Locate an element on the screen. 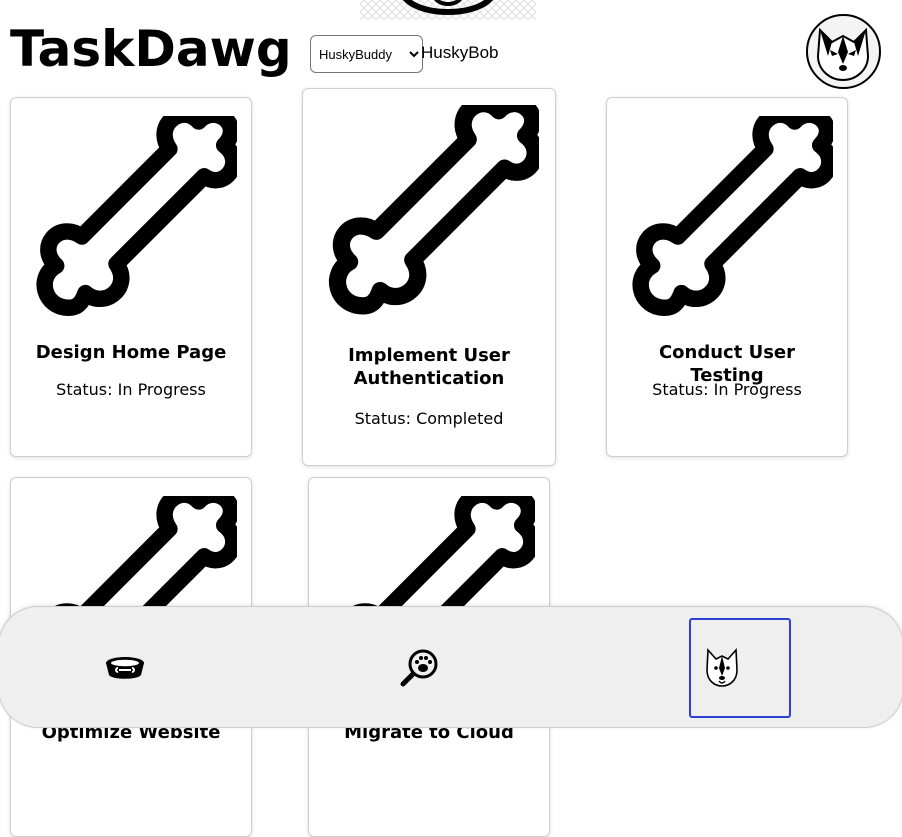 The height and width of the screenshot is (837, 902). dog-bowl-icon is located at coordinates (125, 668).